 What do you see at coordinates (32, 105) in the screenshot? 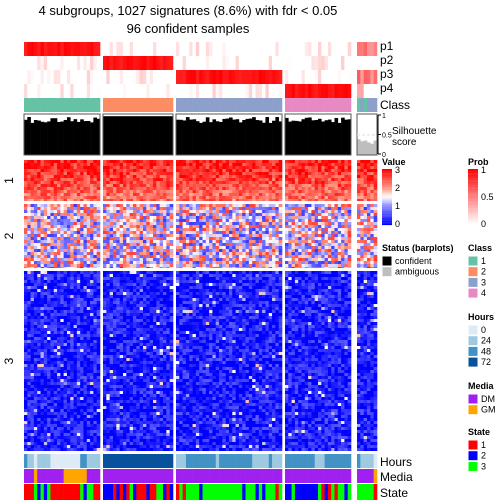
I see `class-cell` at bounding box center [32, 105].